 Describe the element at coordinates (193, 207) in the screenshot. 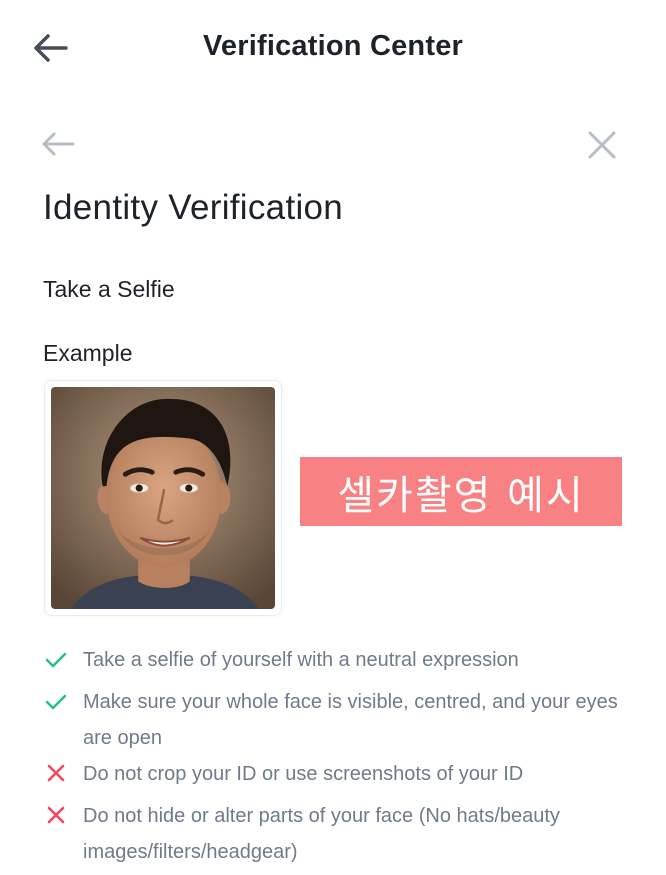

I see `modal-heading: Identity Verification` at that location.